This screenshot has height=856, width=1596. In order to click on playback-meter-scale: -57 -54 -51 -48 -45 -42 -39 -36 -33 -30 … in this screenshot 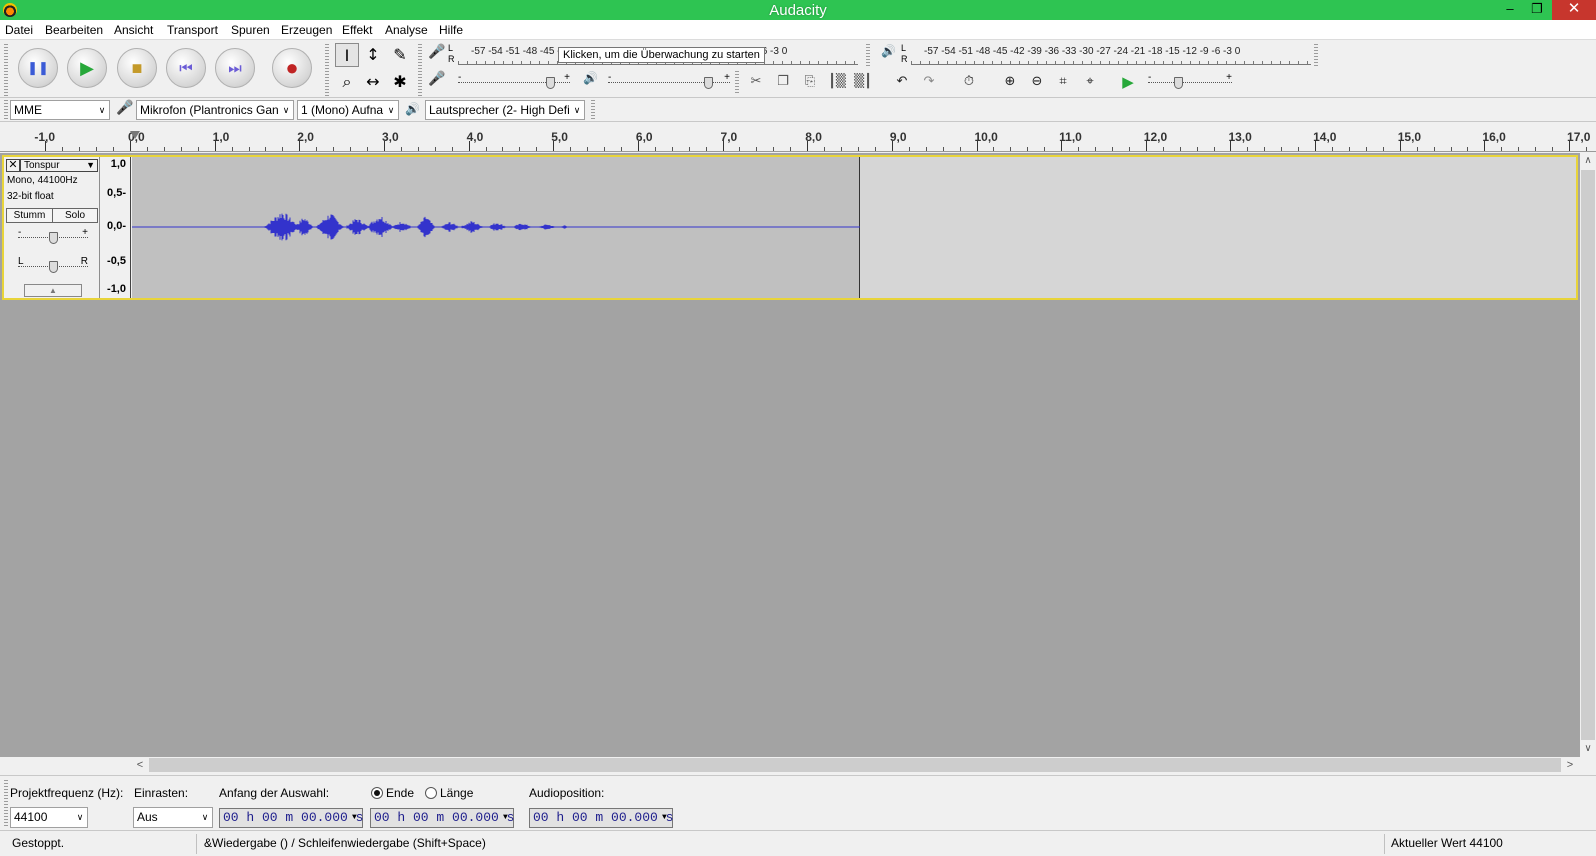, I will do `click(1082, 51)`.